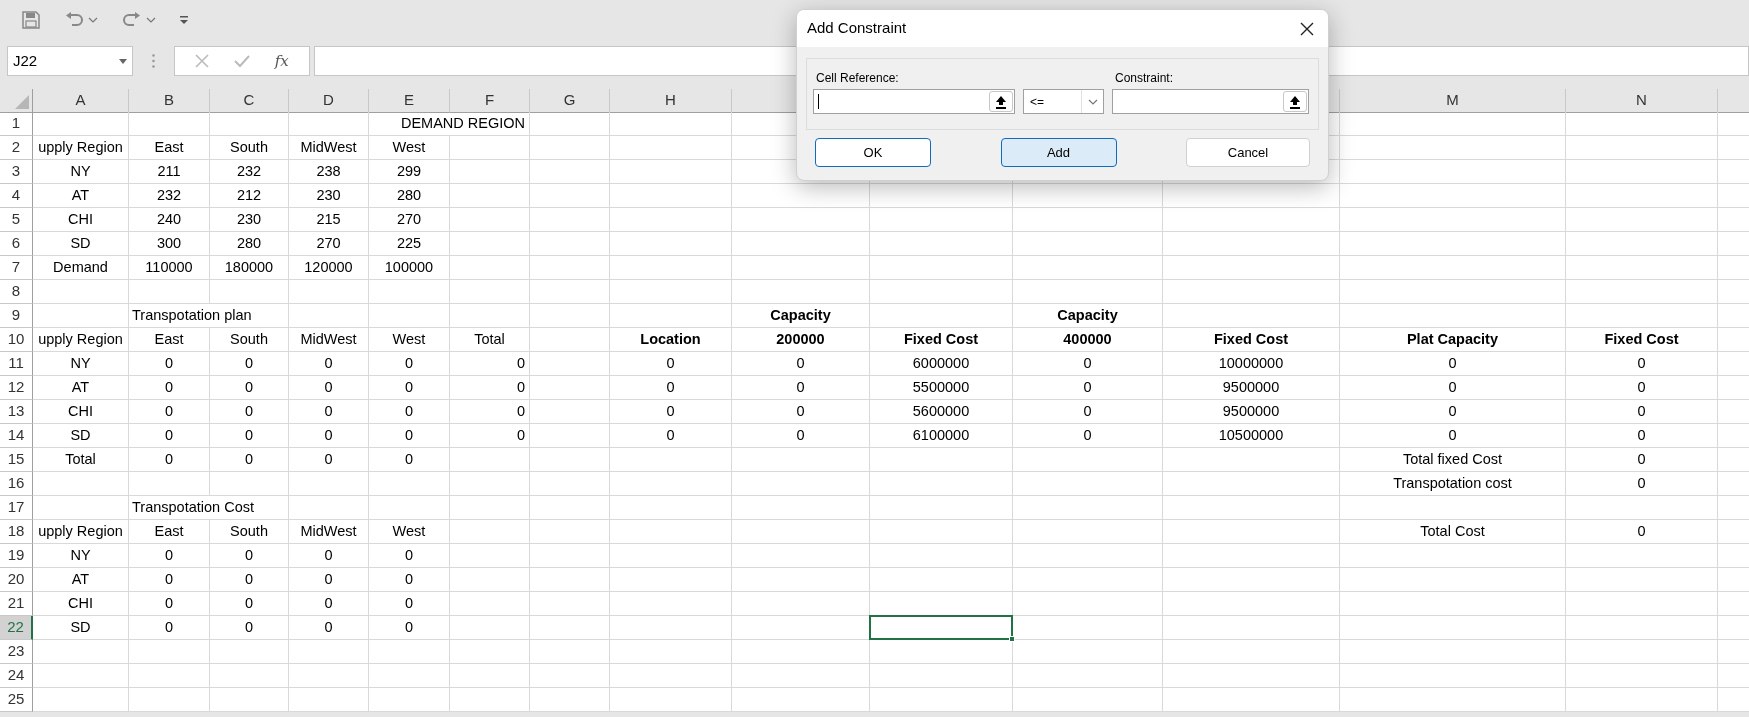 This screenshot has width=1749, height=717. I want to click on table-cell: Transpotation Cost, so click(209, 508).